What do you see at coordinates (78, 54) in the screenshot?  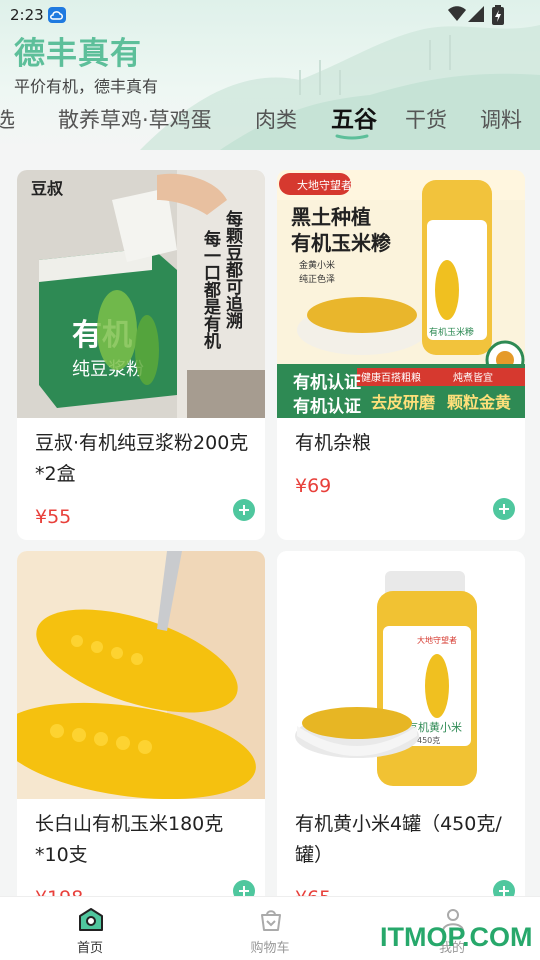 I see `brand-title: 德丰真有` at bounding box center [78, 54].